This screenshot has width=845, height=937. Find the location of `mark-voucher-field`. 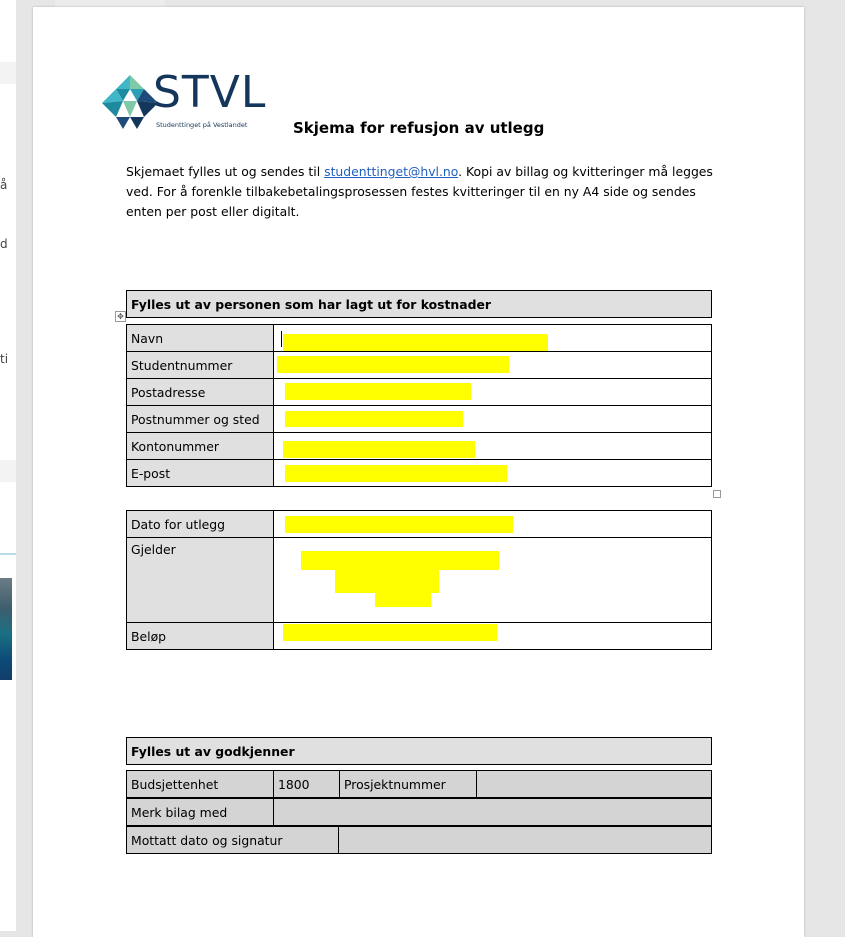

mark-voucher-field is located at coordinates (492, 812).